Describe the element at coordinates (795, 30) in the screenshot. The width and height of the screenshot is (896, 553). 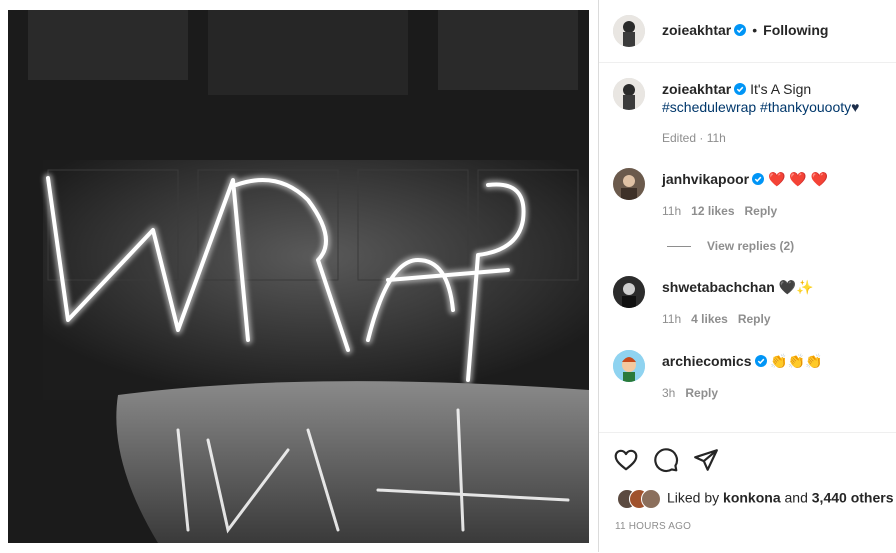
I see `following-button: Following` at that location.